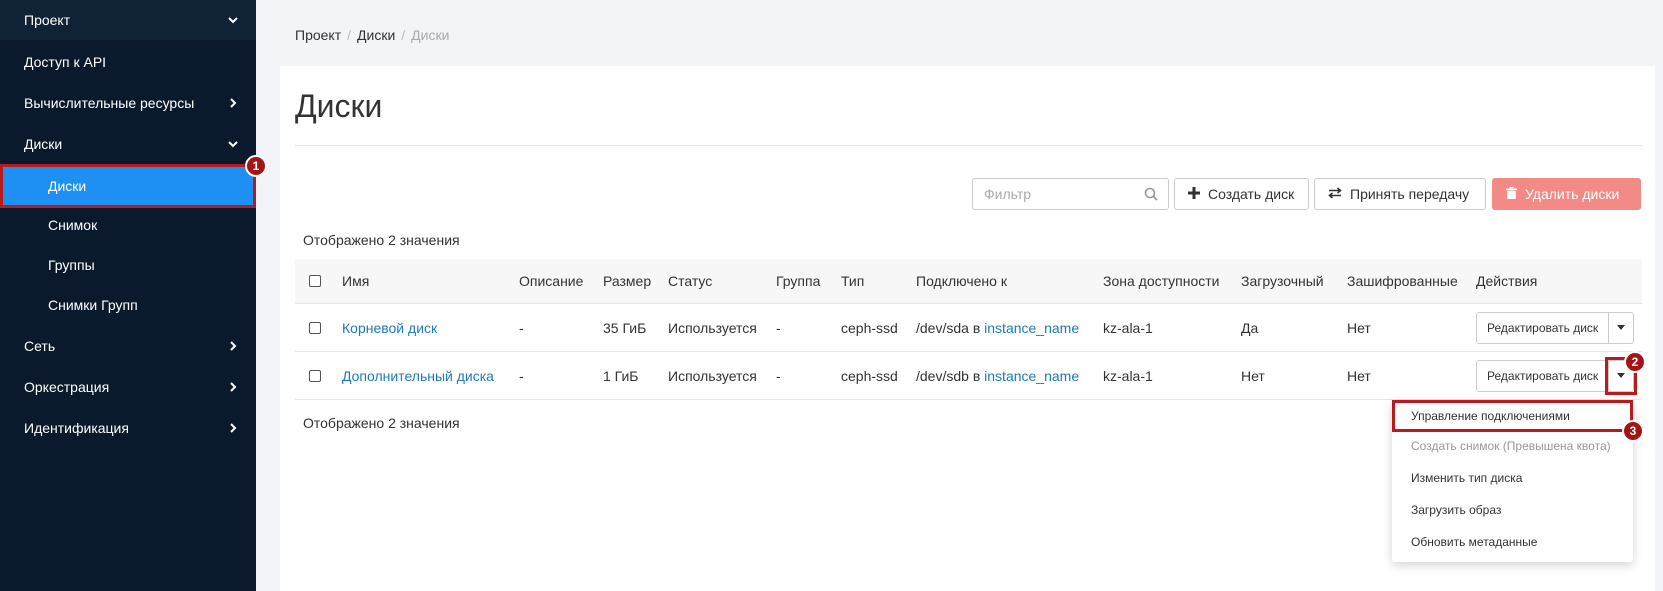 This screenshot has height=591, width=1663. Describe the element at coordinates (128, 265) in the screenshot. I see `sidebar-item-groups: Группы` at that location.